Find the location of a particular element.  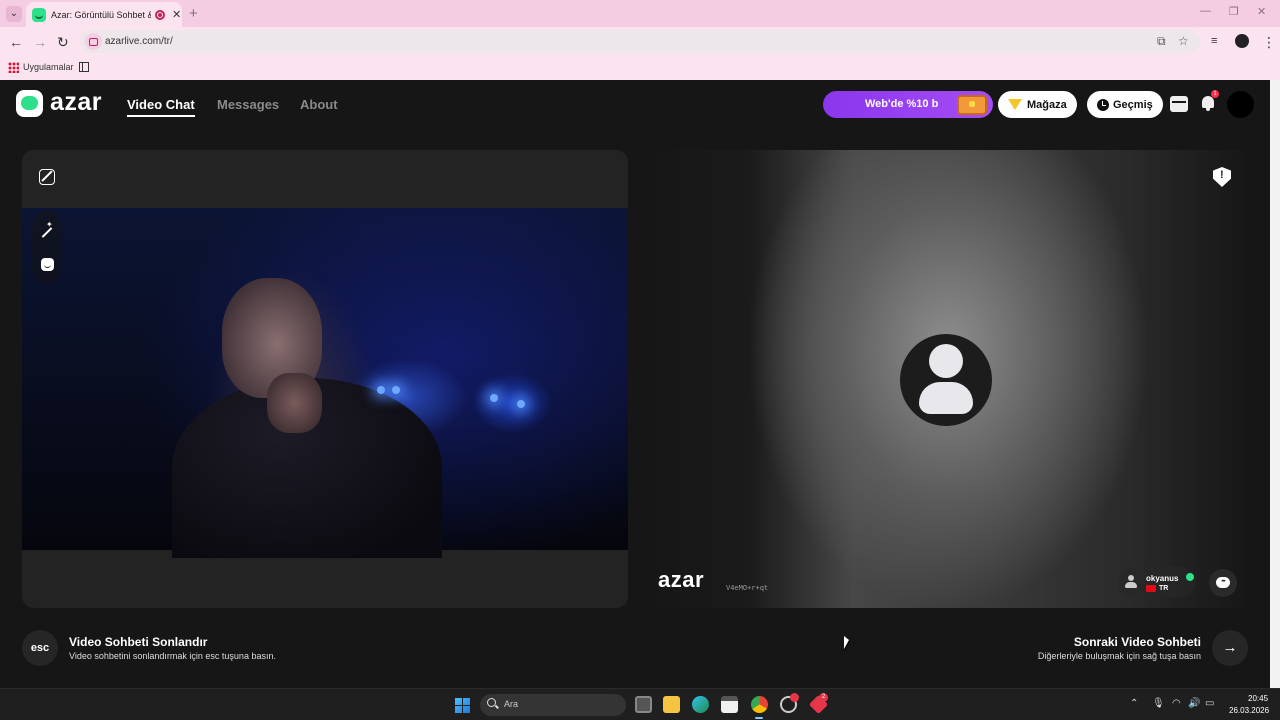

cast-icon: ⧉ is located at coordinates (1161, 41).